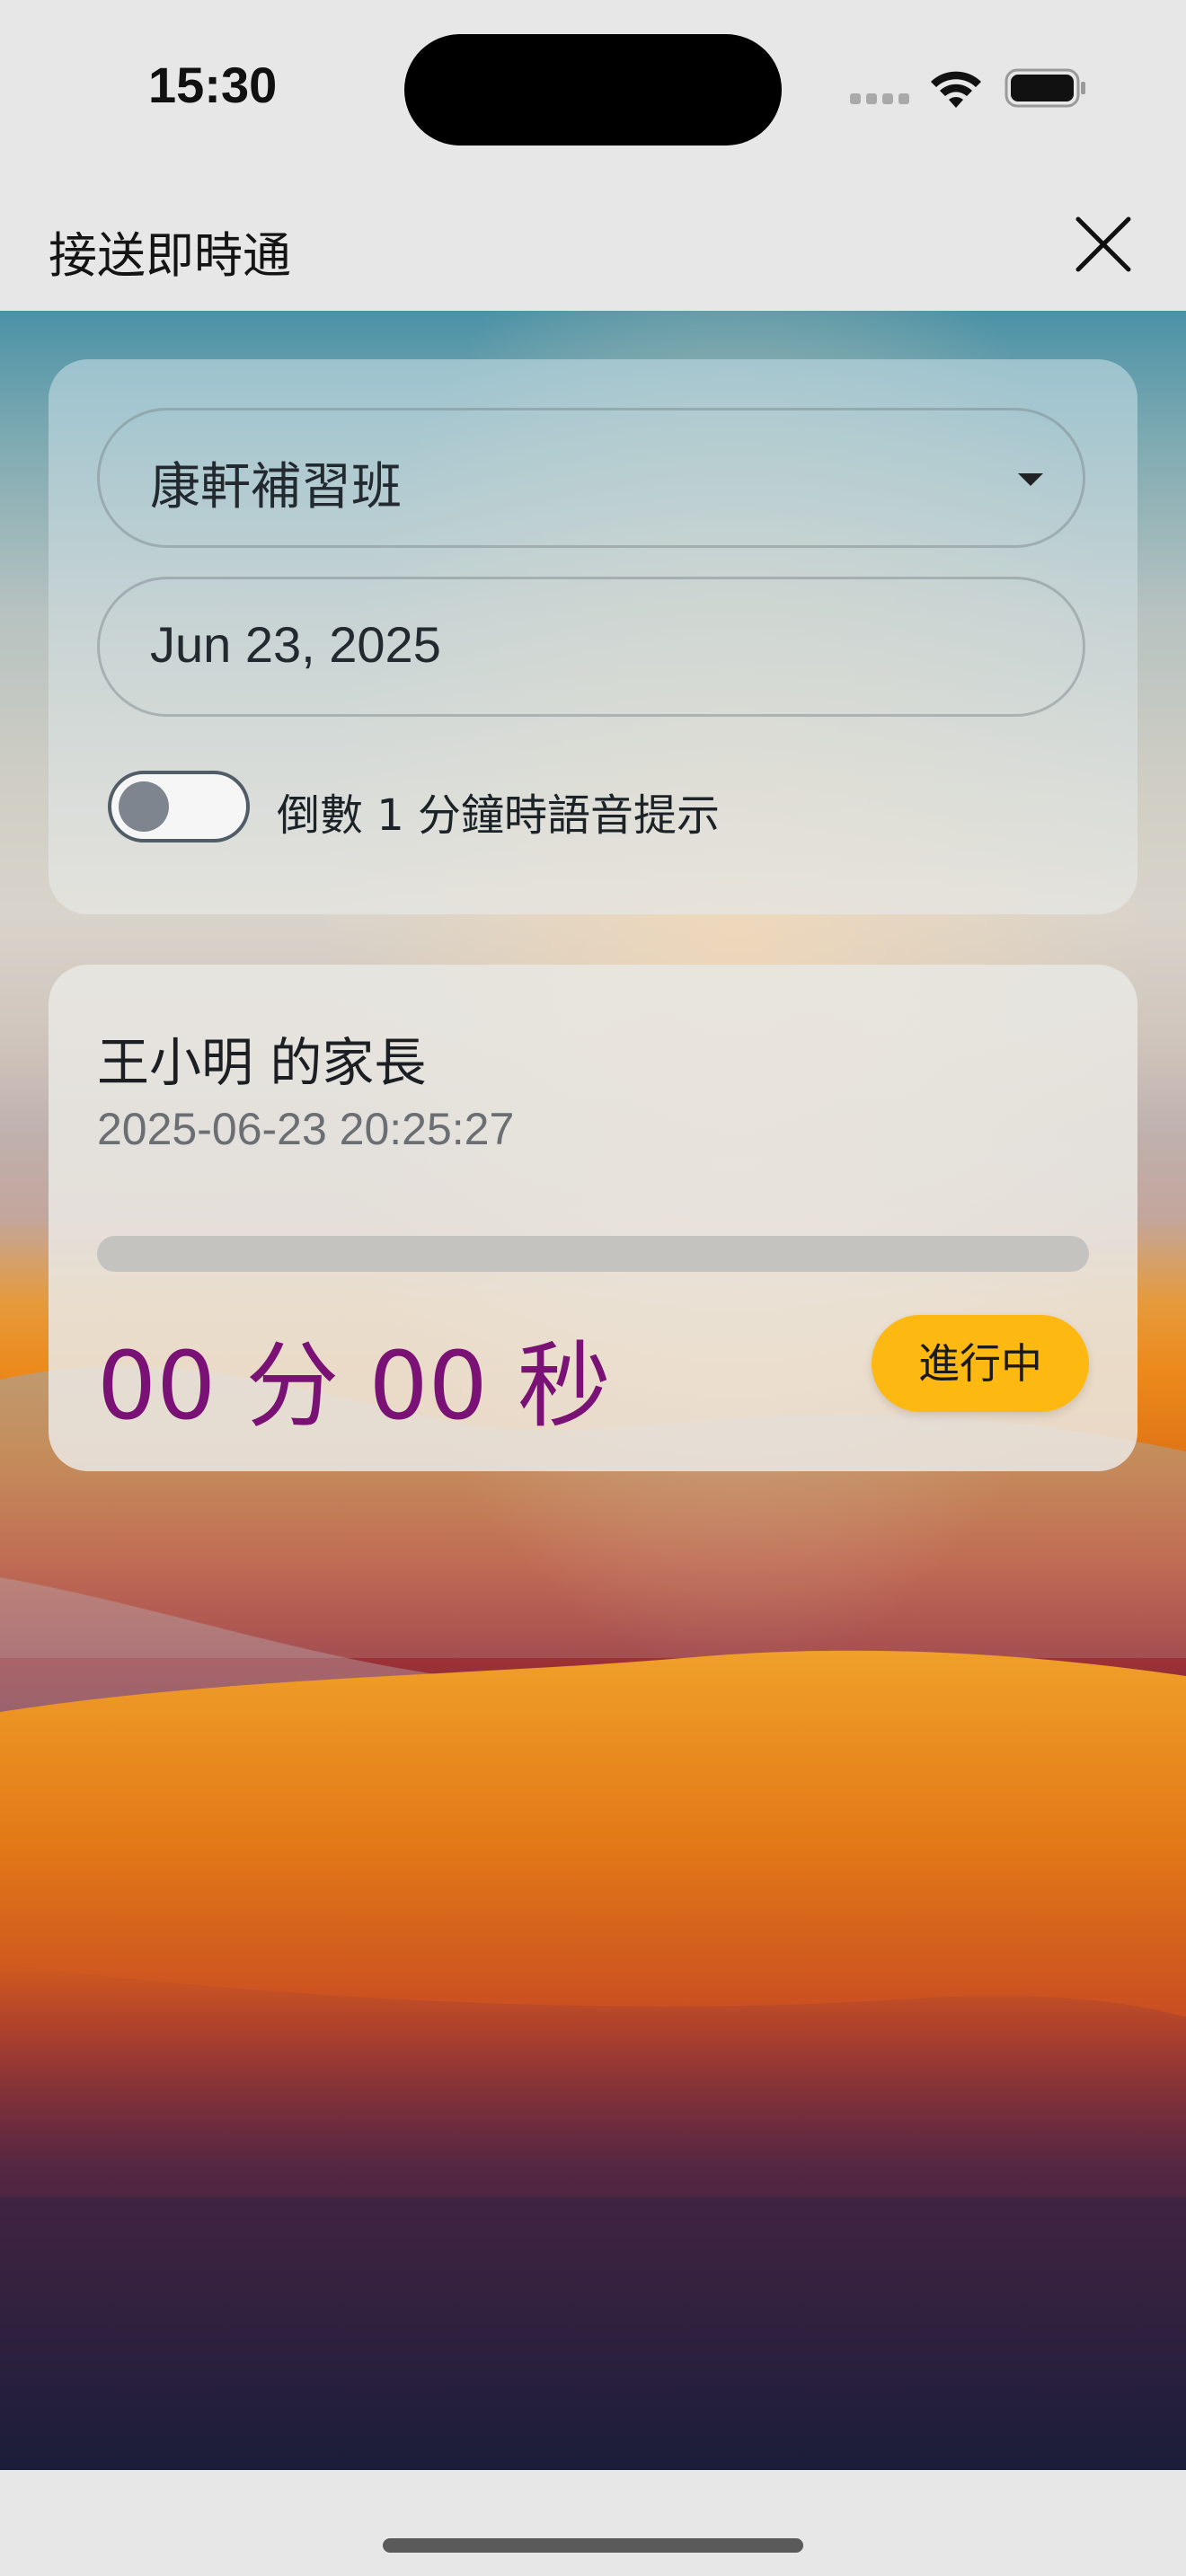  I want to click on status-bar: 15:30, so click(593, 85).